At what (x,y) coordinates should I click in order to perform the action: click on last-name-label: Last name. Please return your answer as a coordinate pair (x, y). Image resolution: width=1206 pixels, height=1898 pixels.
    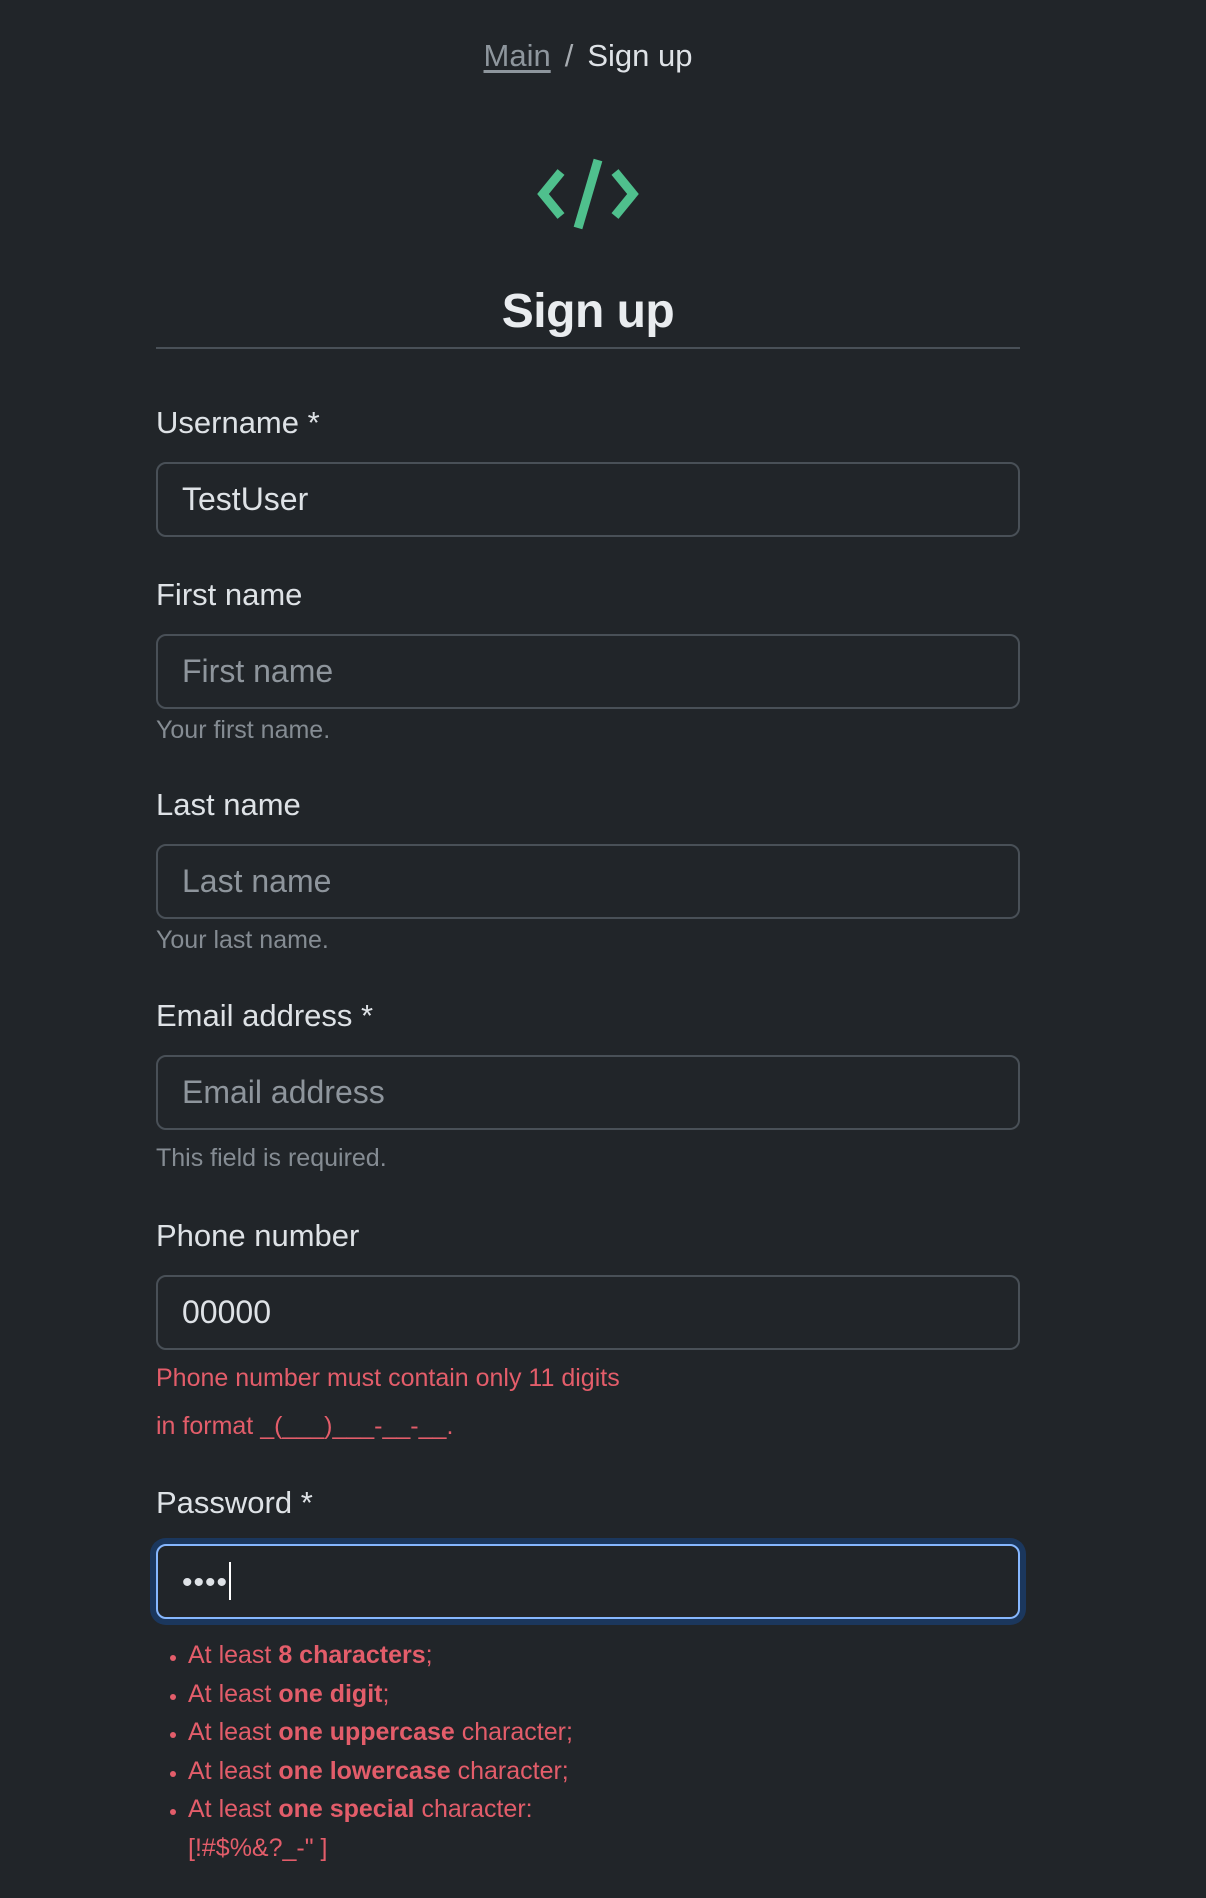
    Looking at the image, I should click on (228, 804).